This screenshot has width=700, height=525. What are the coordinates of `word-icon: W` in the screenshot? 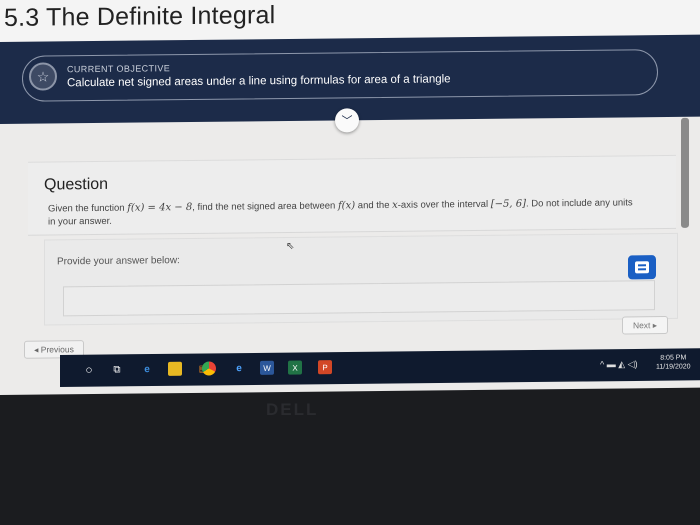 It's located at (267, 367).